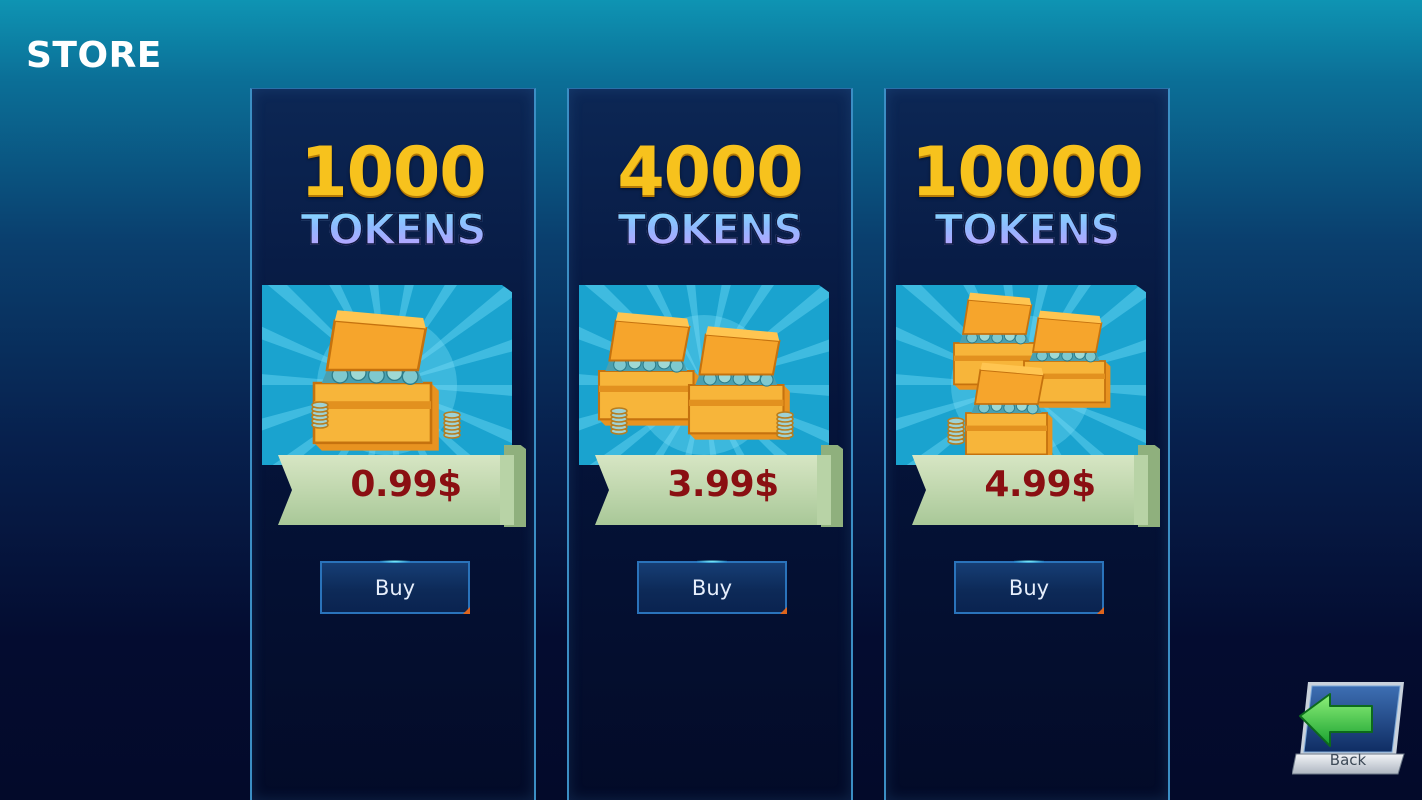 The image size is (1422, 800). What do you see at coordinates (94, 55) in the screenshot?
I see `store-title: STORE` at bounding box center [94, 55].